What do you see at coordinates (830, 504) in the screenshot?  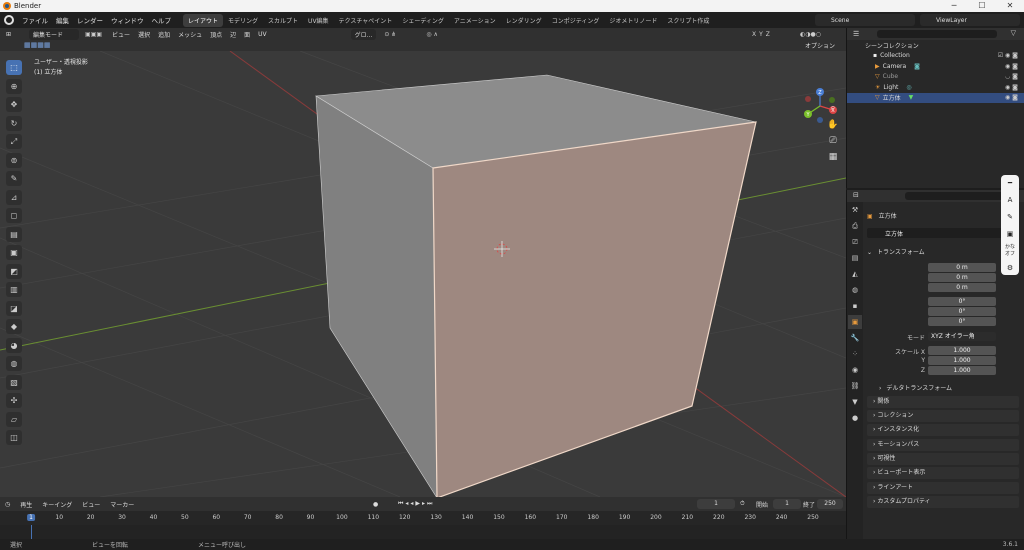 I see `end-frame-field: 250` at bounding box center [830, 504].